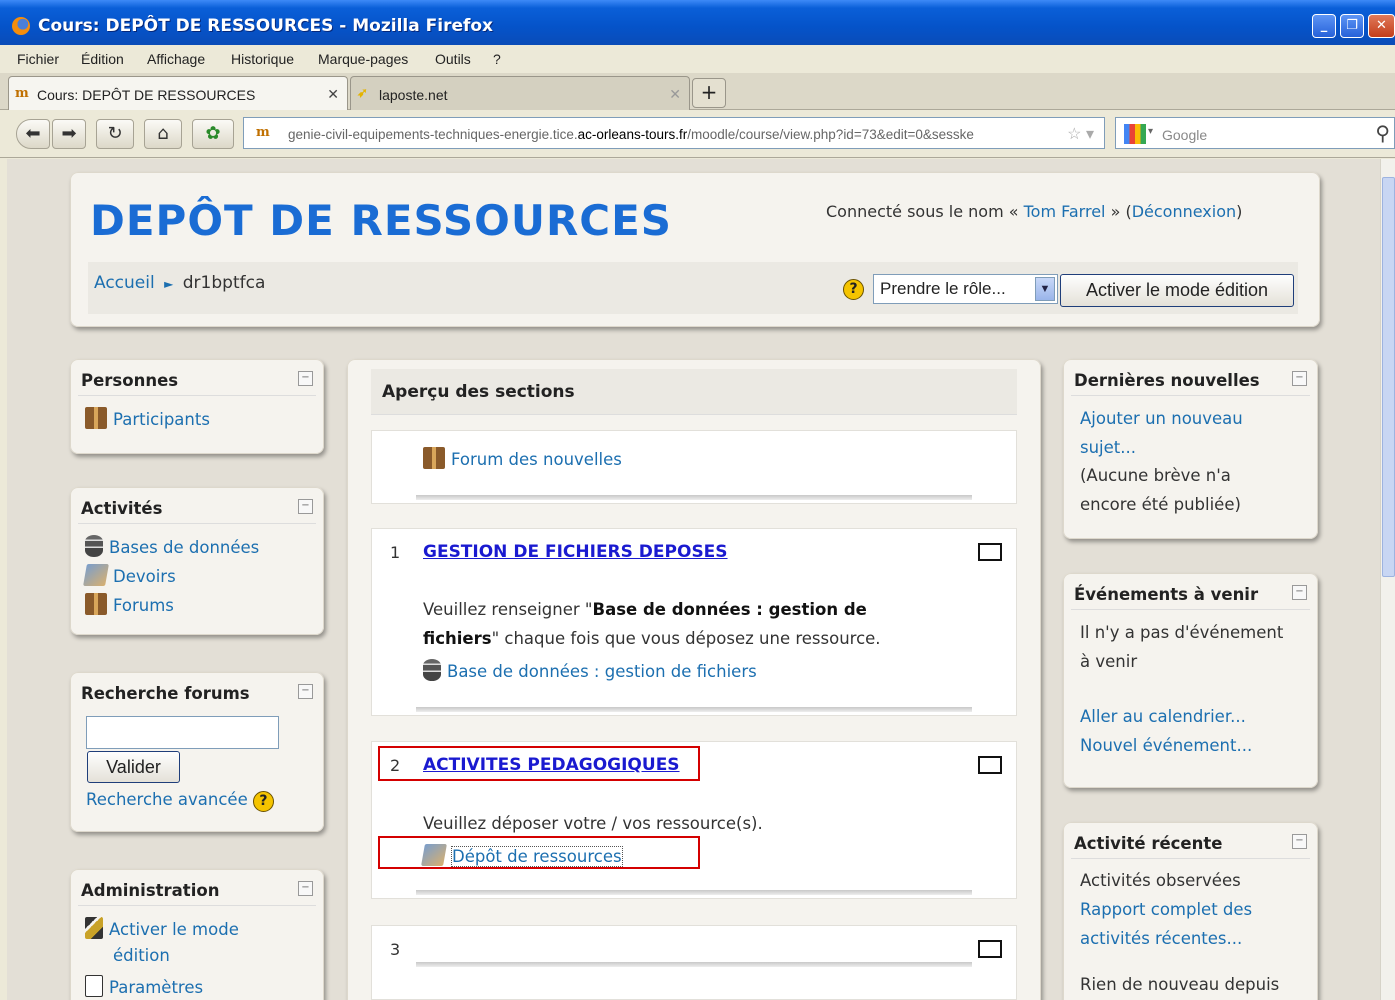 The image size is (1395, 1000). Describe the element at coordinates (146, 95) in the screenshot. I see `tab-label: Cours: DEPÔT DE RESSOURCES` at that location.